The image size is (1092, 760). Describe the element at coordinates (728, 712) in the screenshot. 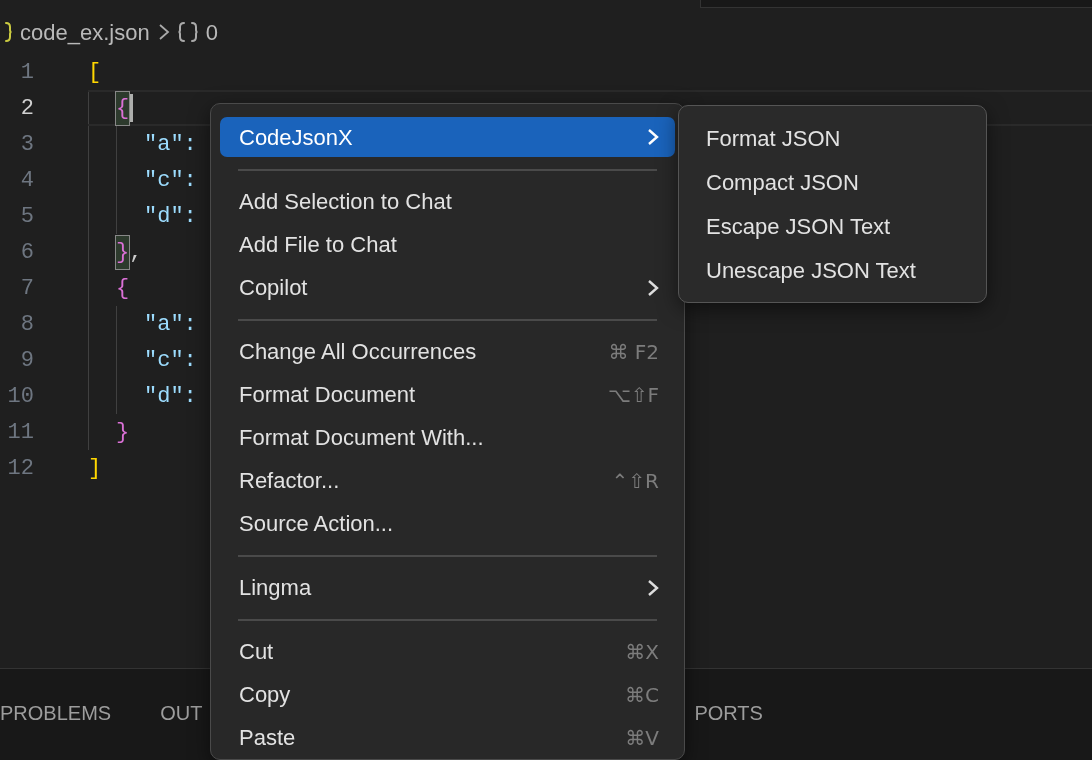

I see `panel-tab: PORTS` at that location.